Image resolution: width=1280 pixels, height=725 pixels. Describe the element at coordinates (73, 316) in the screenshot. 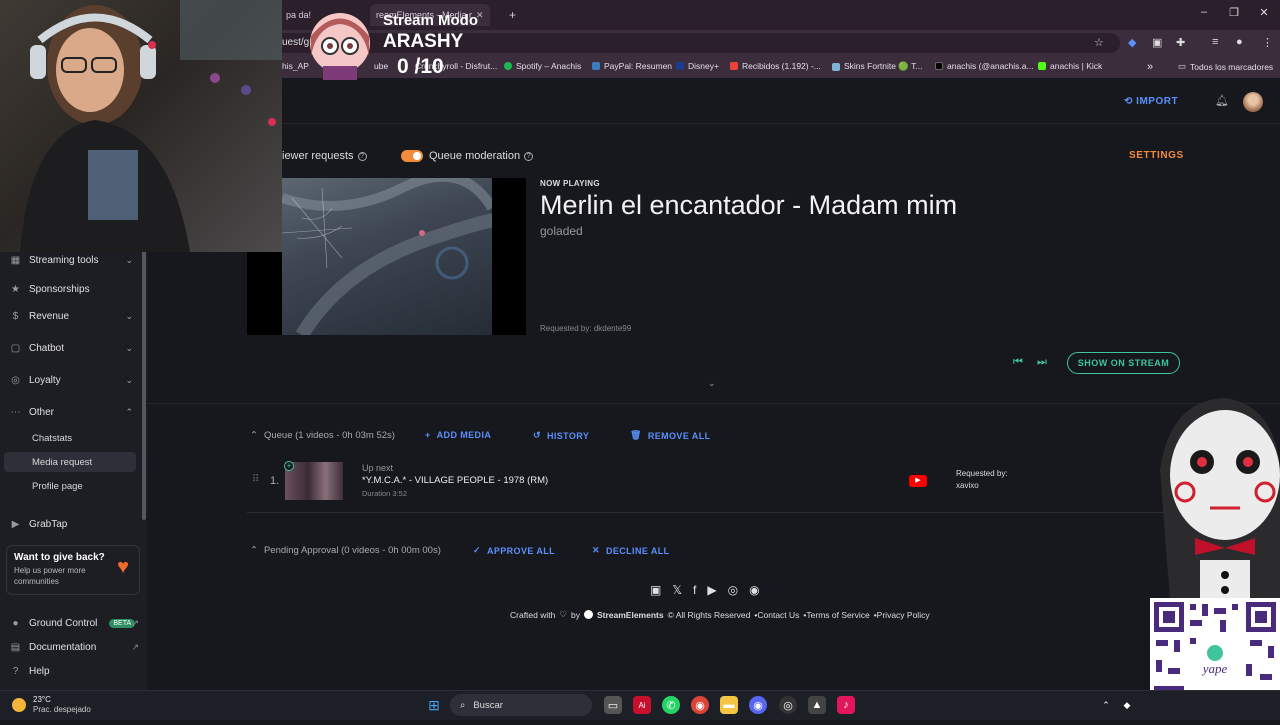

I see `sidebar-item-revenue: $ Revenue ⌄` at that location.